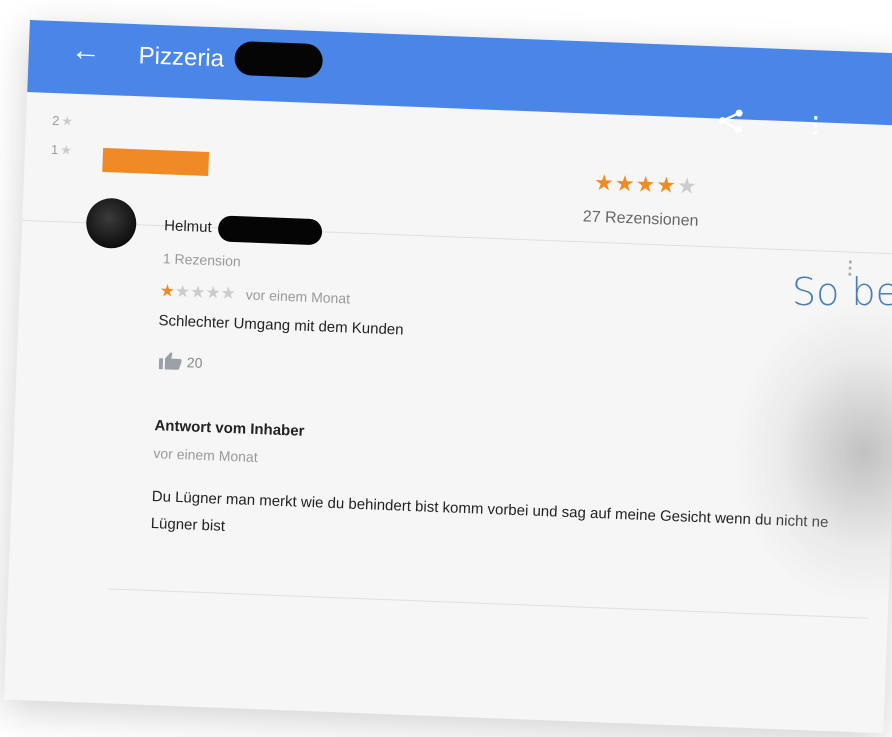 This screenshot has height=737, width=892. I want to click on histogram-label: 2, so click(55, 120).